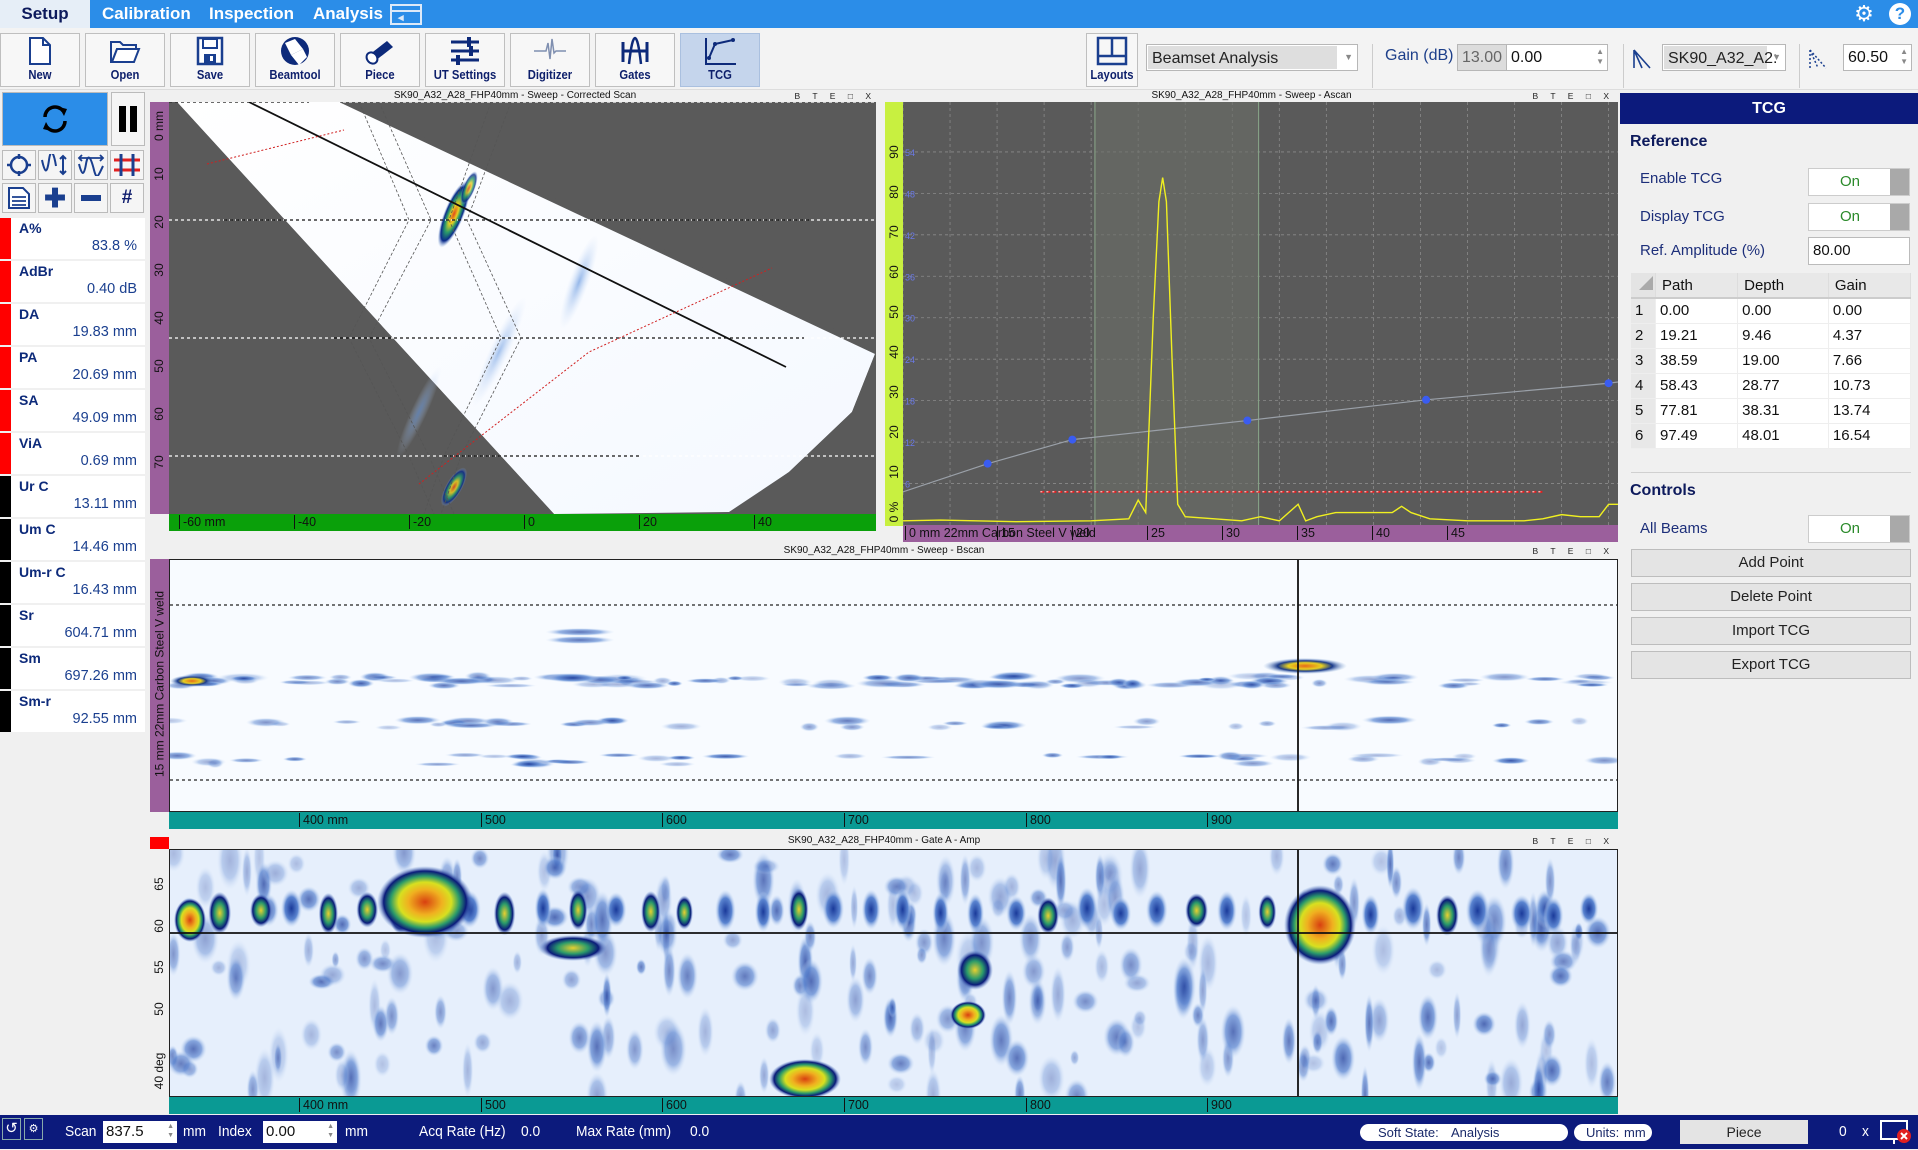 This screenshot has width=1918, height=1150. What do you see at coordinates (380, 60) in the screenshot?
I see `piece-button: Piece` at bounding box center [380, 60].